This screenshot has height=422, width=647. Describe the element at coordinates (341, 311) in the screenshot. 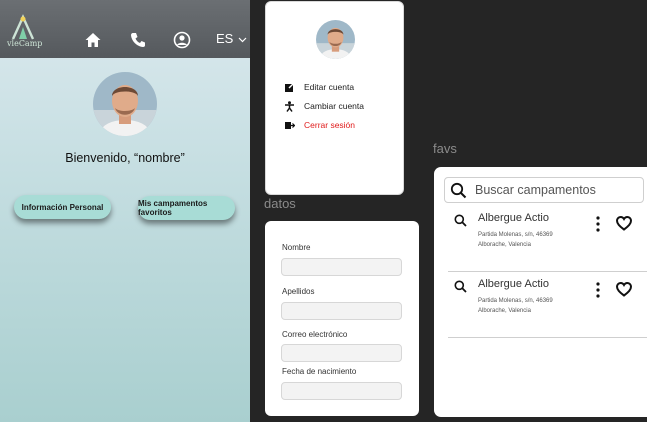

I see `surname-field` at that location.